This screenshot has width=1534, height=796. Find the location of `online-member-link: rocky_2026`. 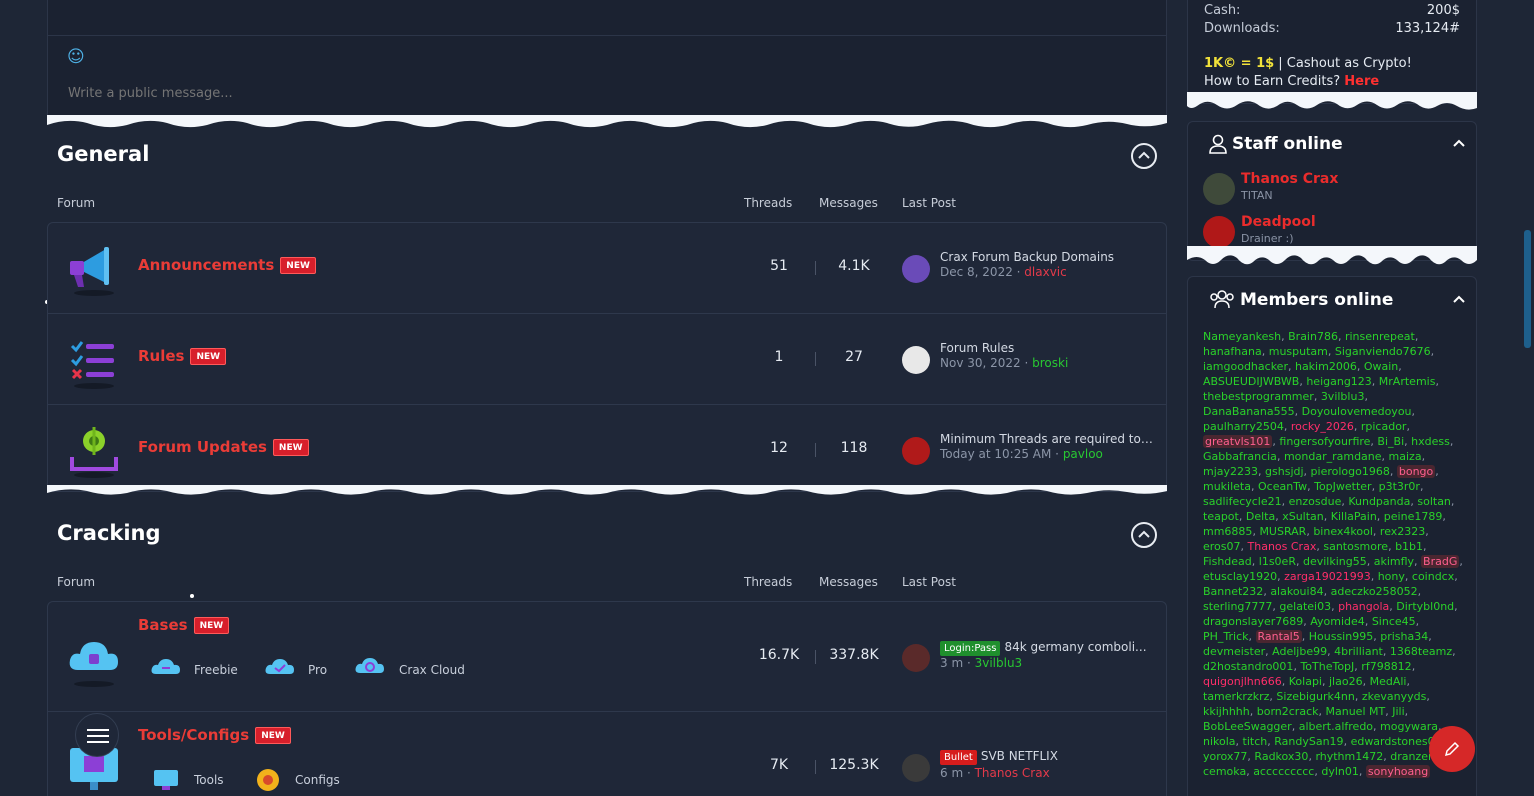

online-member-link: rocky_2026 is located at coordinates (1322, 426).